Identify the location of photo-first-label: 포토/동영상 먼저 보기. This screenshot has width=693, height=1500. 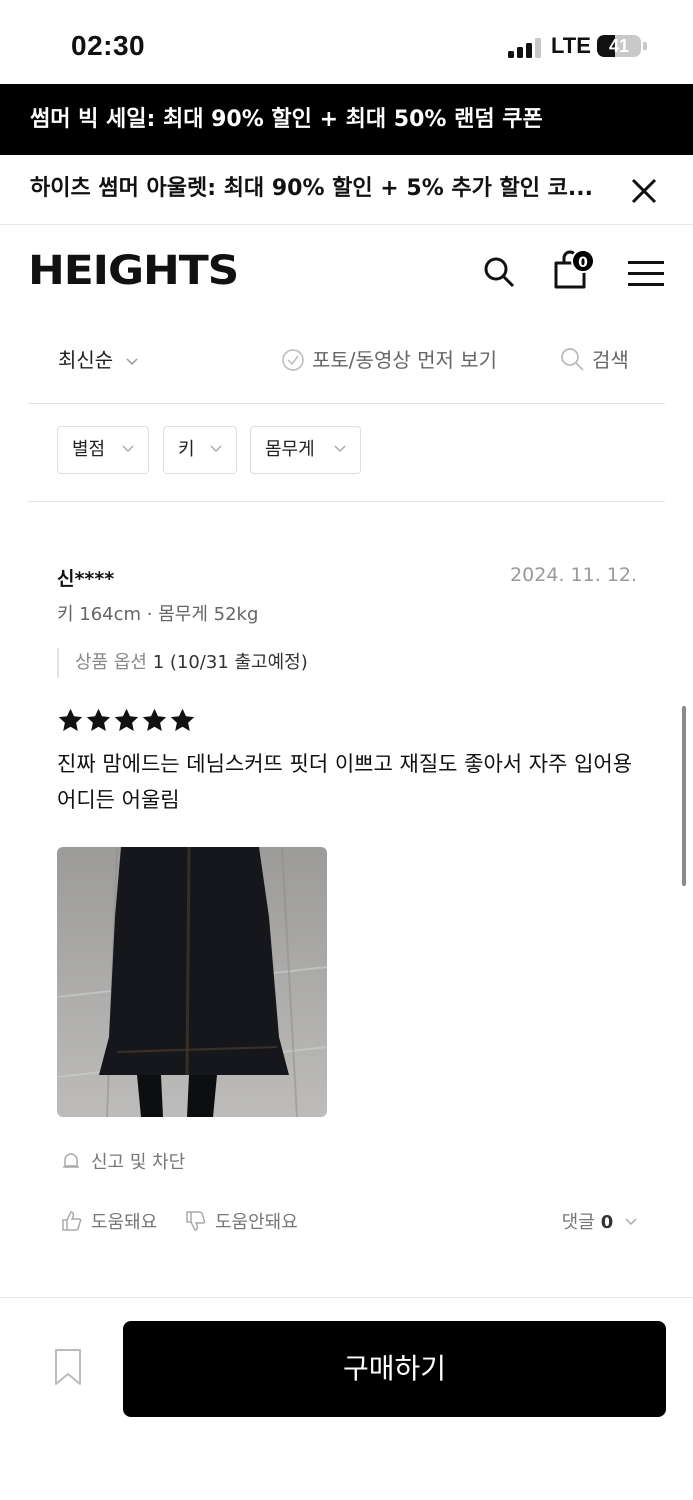
(405, 360).